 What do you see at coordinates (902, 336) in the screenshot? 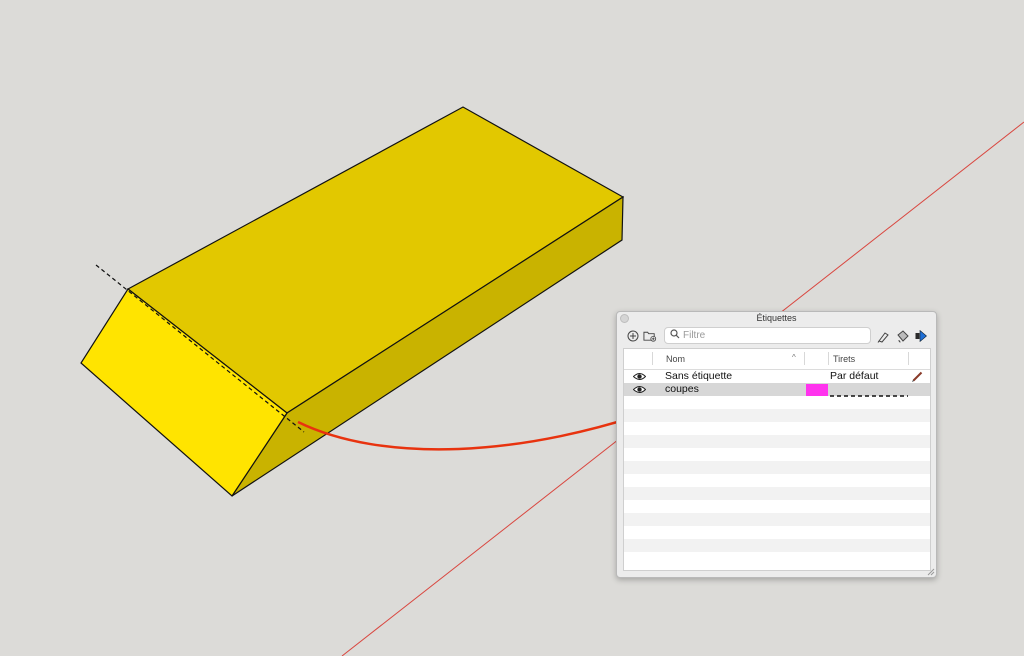
I see `tag-bucket-icon` at bounding box center [902, 336].